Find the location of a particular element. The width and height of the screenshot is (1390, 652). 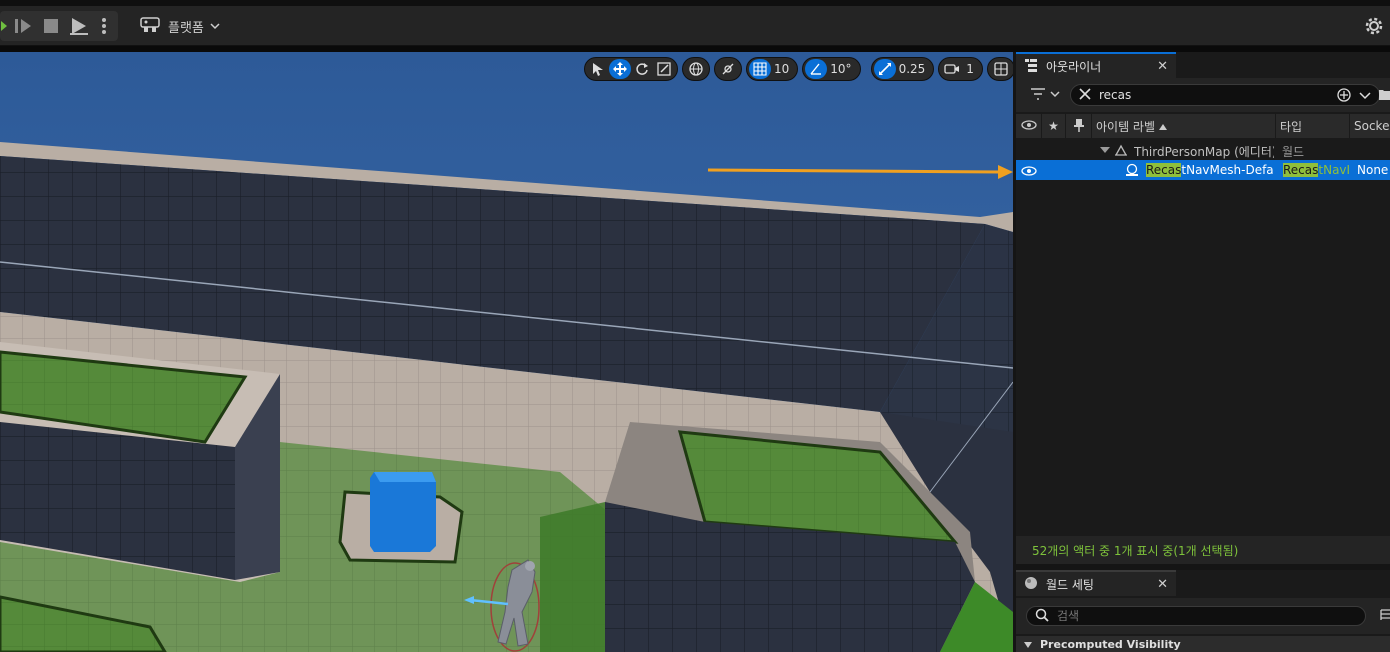

filter-icon is located at coordinates (1038, 95).